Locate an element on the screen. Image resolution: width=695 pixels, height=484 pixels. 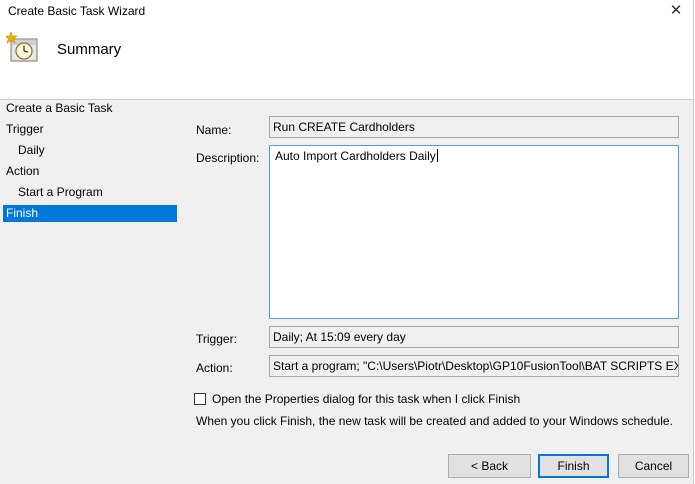
nav-item-create-basic-task: Create a Basic Task is located at coordinates (59, 108).